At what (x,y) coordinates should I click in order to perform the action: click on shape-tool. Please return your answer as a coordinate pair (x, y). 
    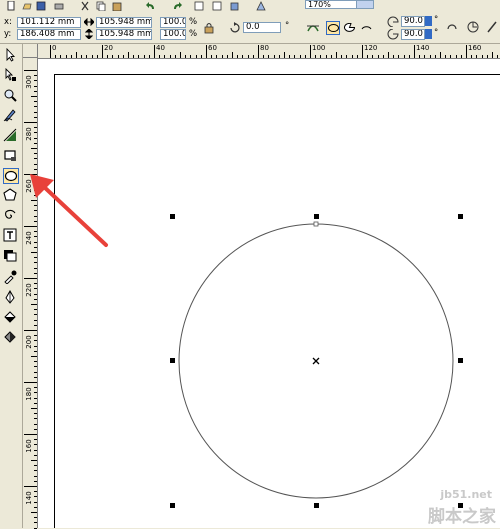
    Looking at the image, I should click on (11, 75).